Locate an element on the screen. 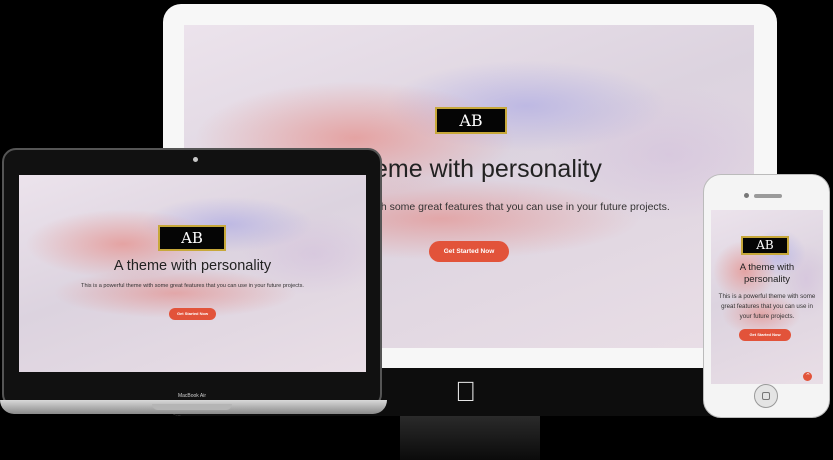  laptop-label: MacBook Air is located at coordinates (192, 396).